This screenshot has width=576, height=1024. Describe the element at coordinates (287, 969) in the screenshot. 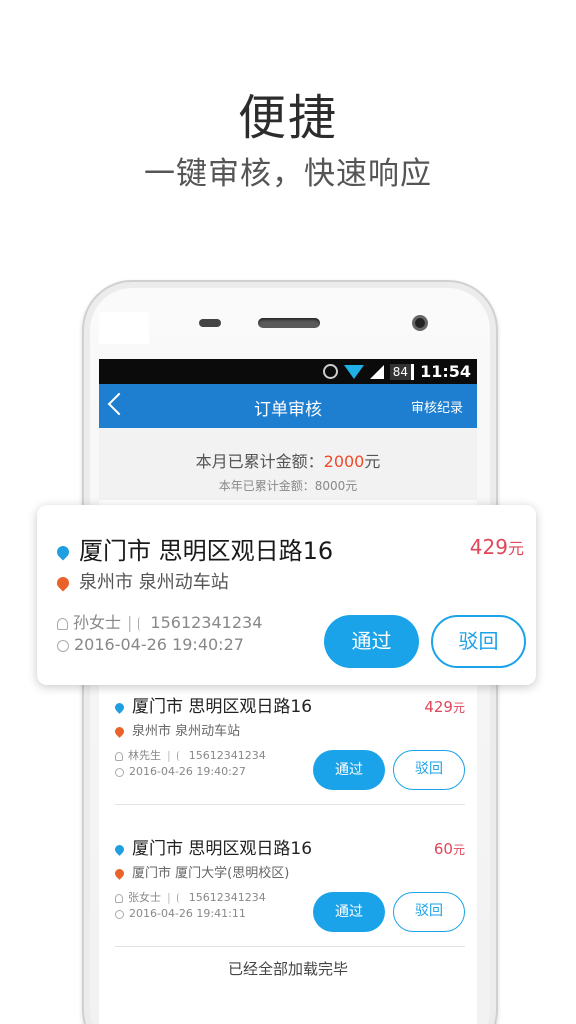

I see `list-end-text: 已经全部加载完毕` at that location.